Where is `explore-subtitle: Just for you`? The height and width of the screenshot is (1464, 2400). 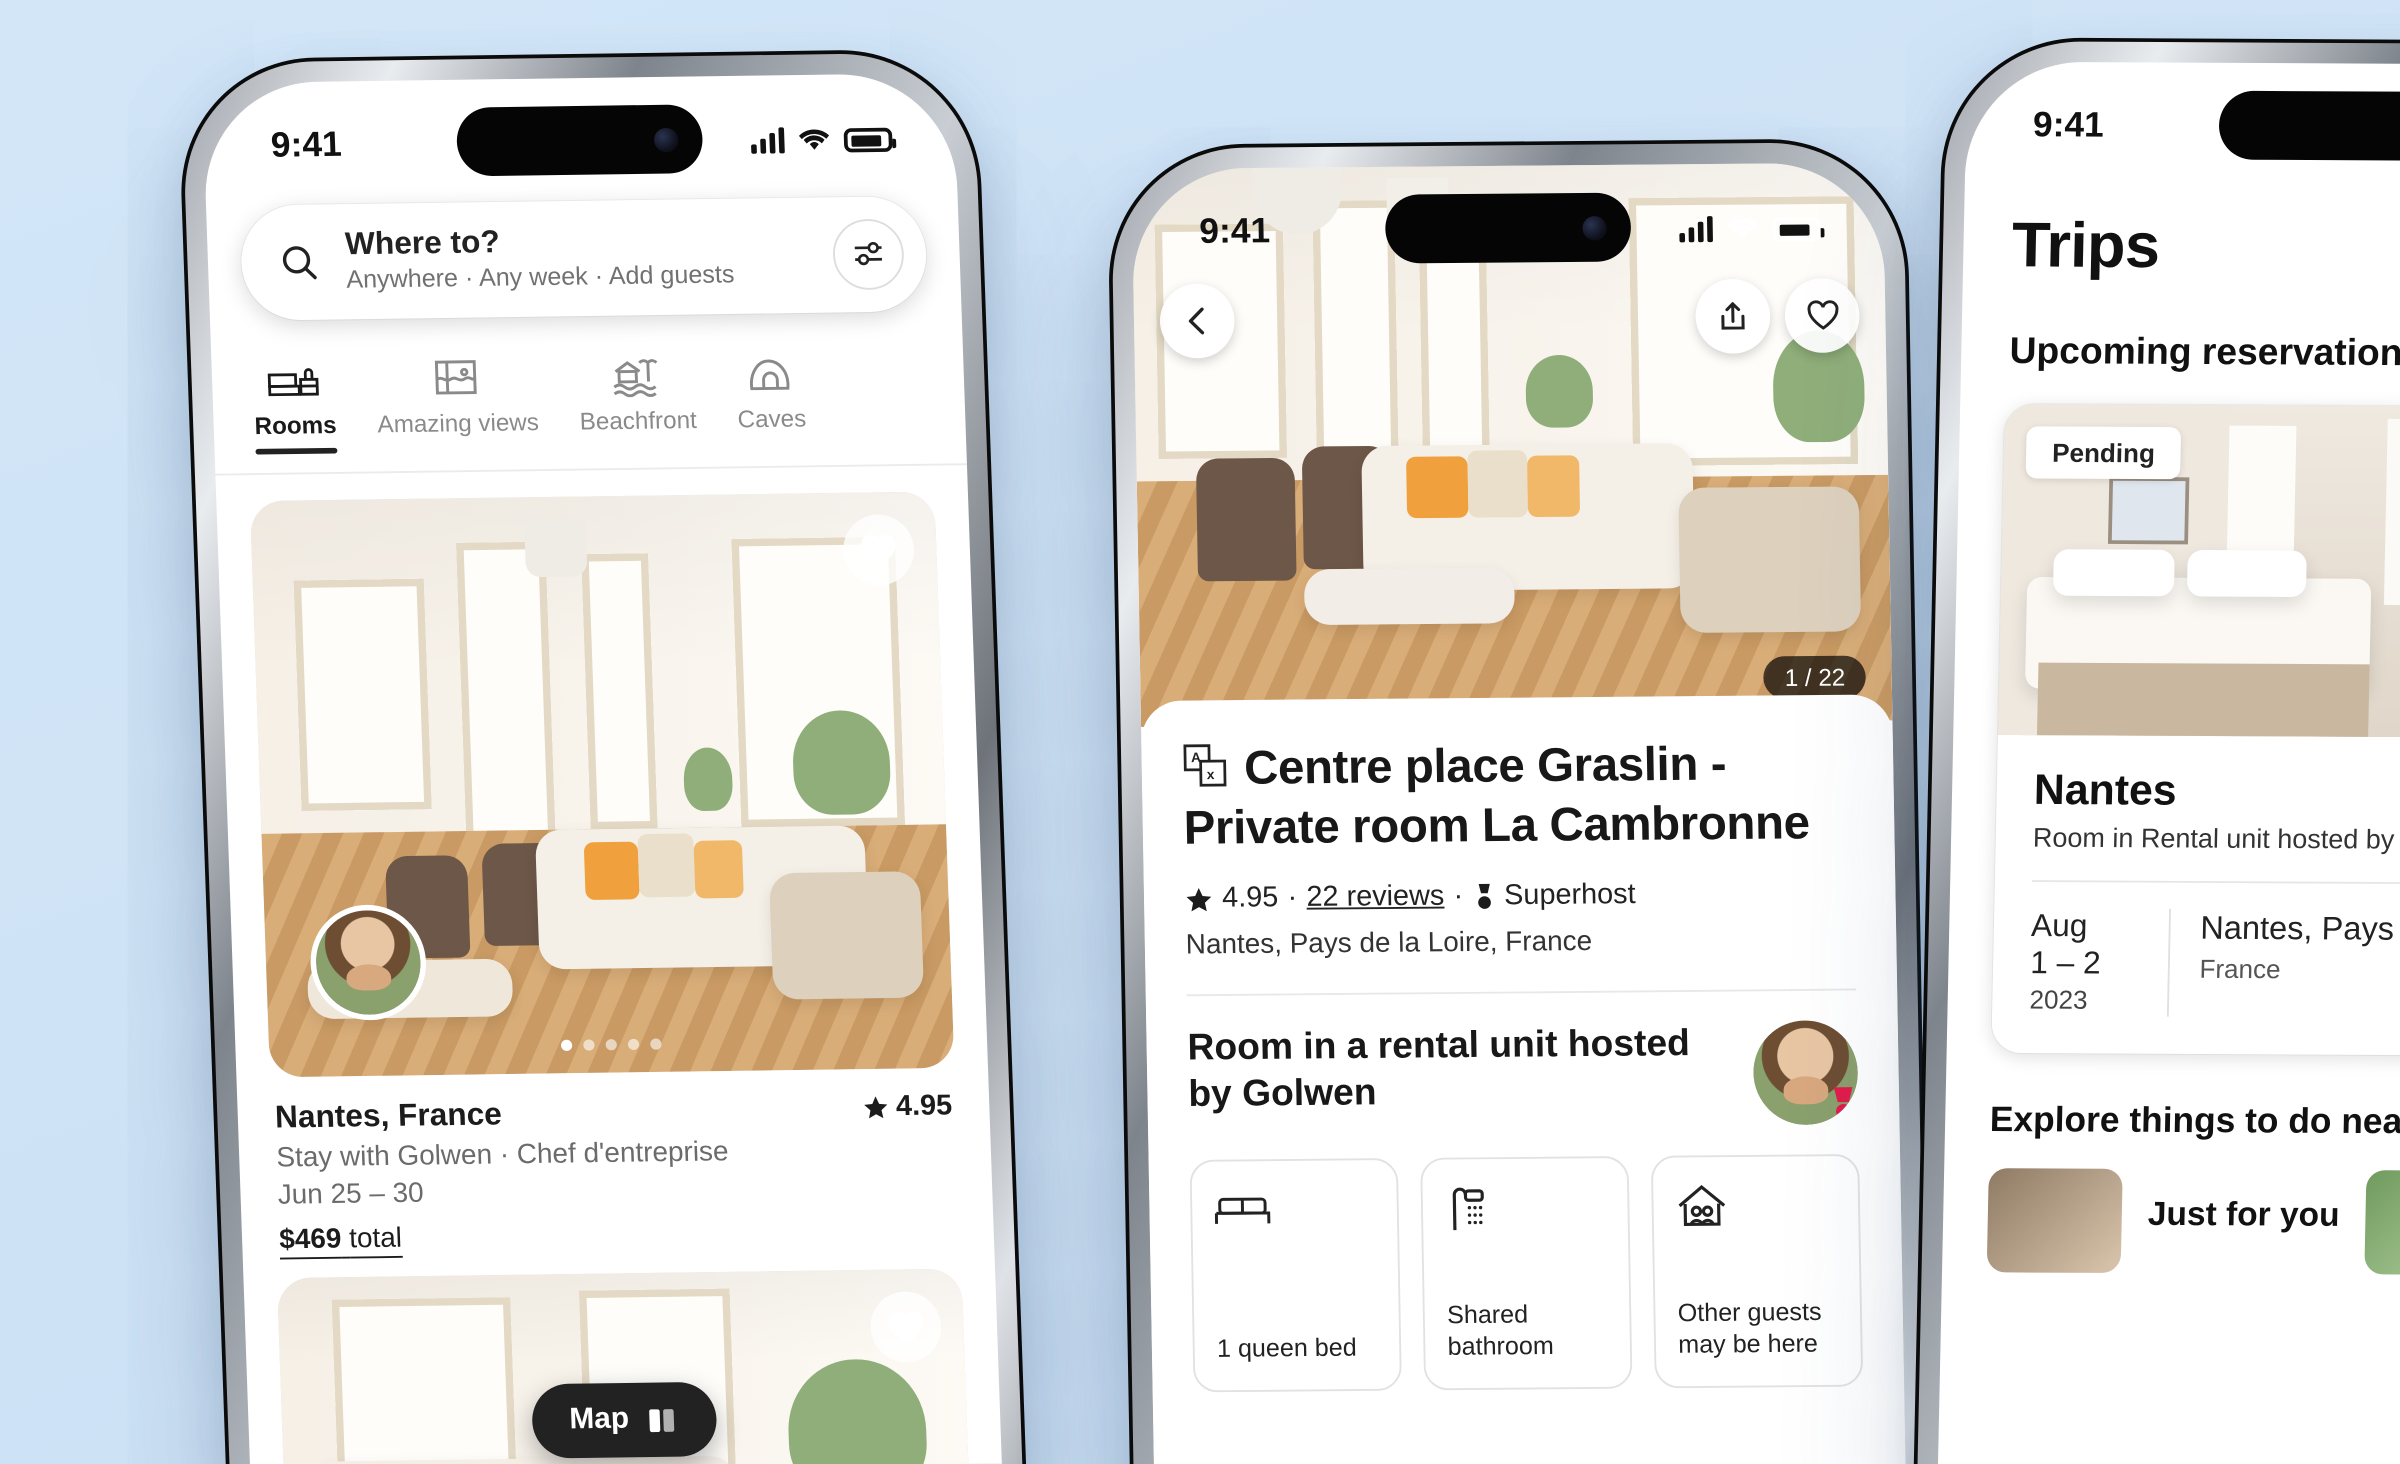
explore-subtitle: Just for you is located at coordinates (2243, 1213).